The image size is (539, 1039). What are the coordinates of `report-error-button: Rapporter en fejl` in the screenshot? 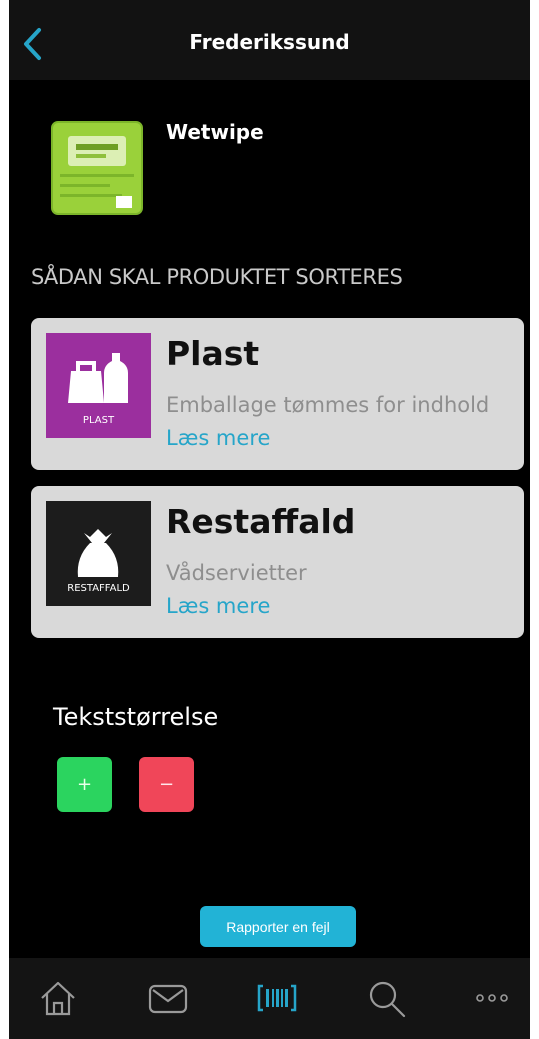 It's located at (278, 926).